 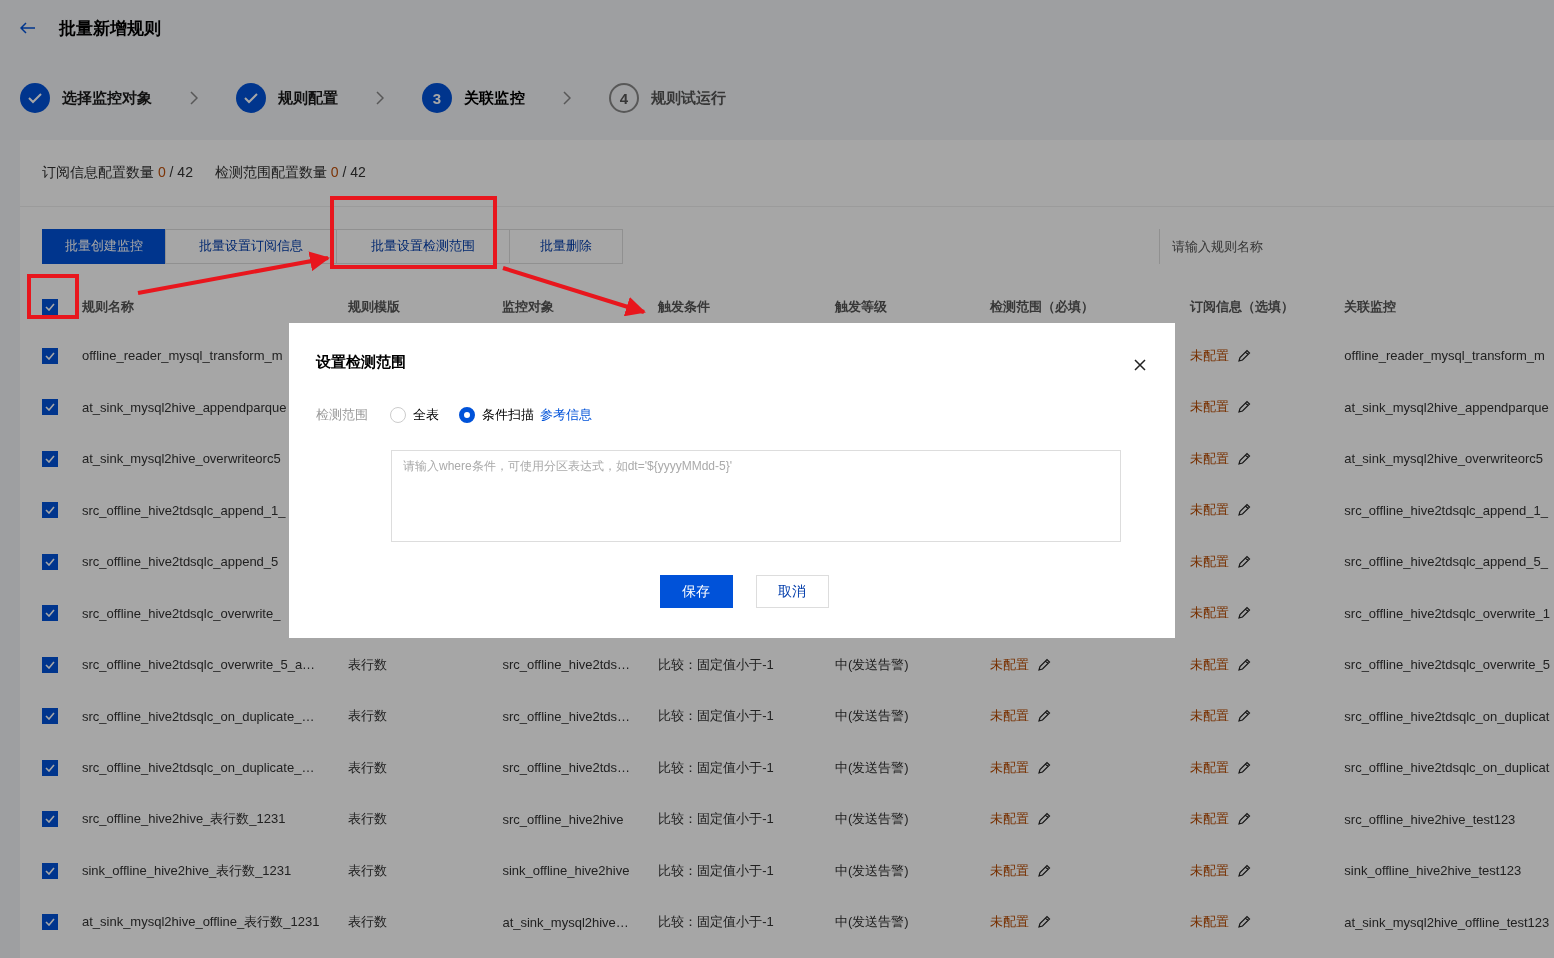 I want to click on batch-action-button: 批量设置检测范围, so click(x=423, y=246).